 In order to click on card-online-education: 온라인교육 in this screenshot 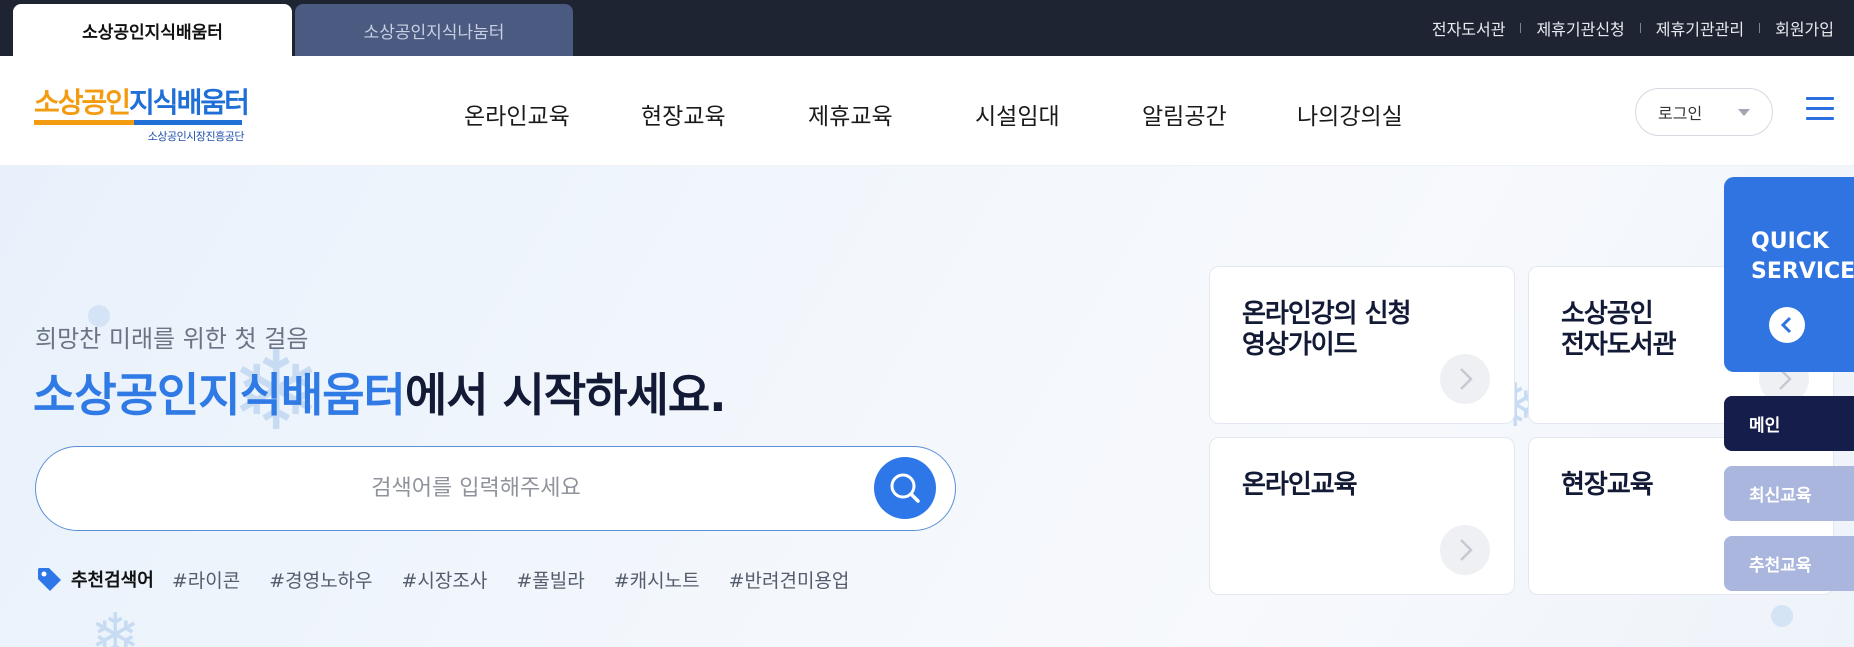, I will do `click(1362, 516)`.